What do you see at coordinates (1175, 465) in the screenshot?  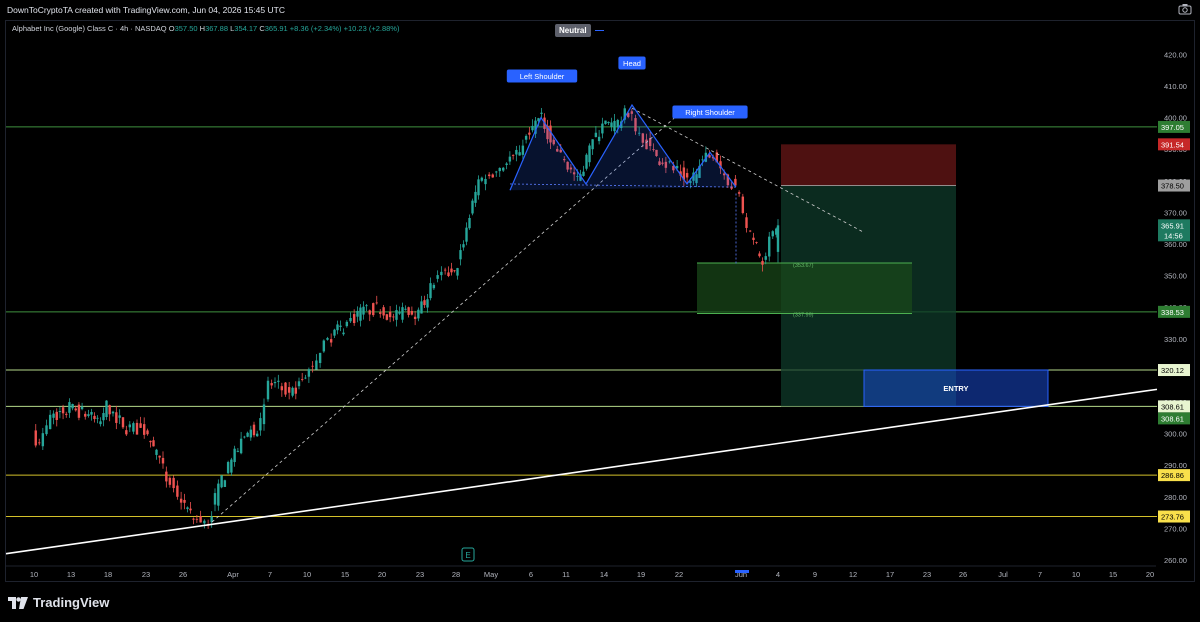 I see `y-axis-tick: 290.00` at bounding box center [1175, 465].